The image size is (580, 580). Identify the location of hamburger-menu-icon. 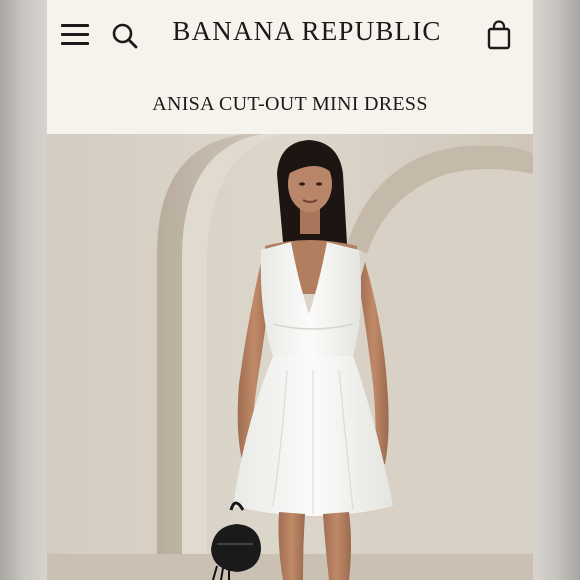
(75, 35).